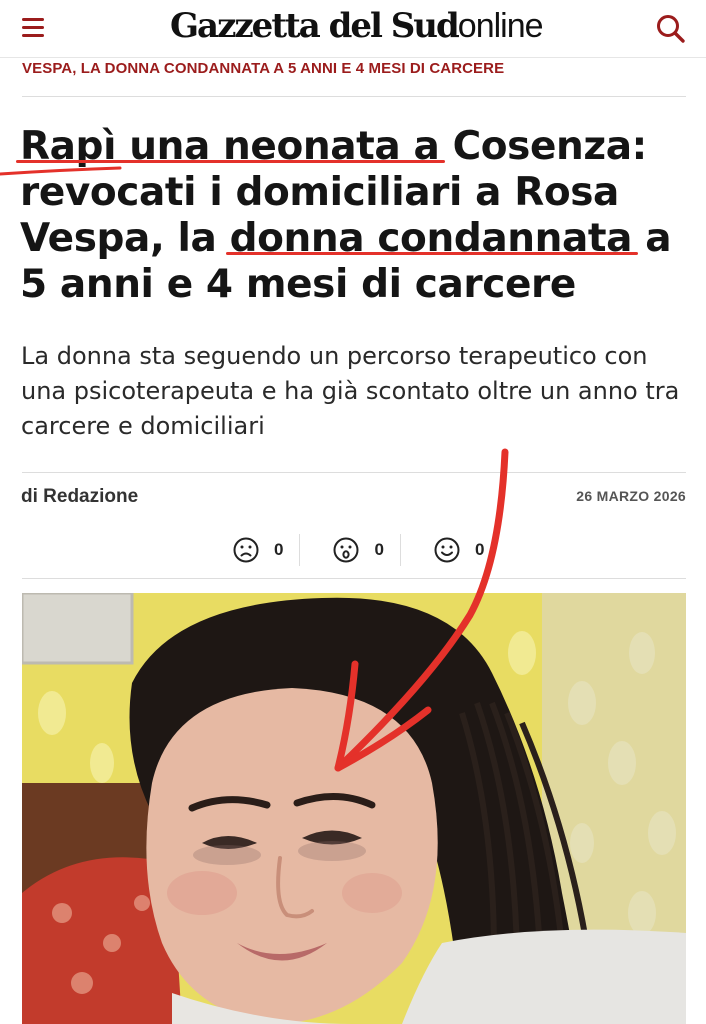  I want to click on logo-sub-text: online, so click(500, 26).